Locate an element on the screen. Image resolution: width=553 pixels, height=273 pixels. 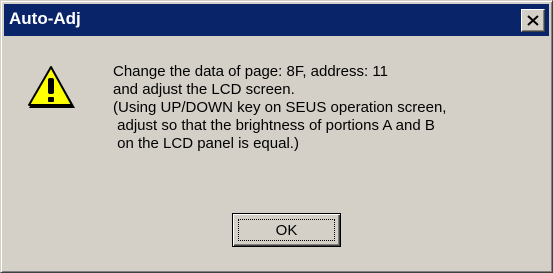
window-title: Auto-Adj is located at coordinates (45, 18).